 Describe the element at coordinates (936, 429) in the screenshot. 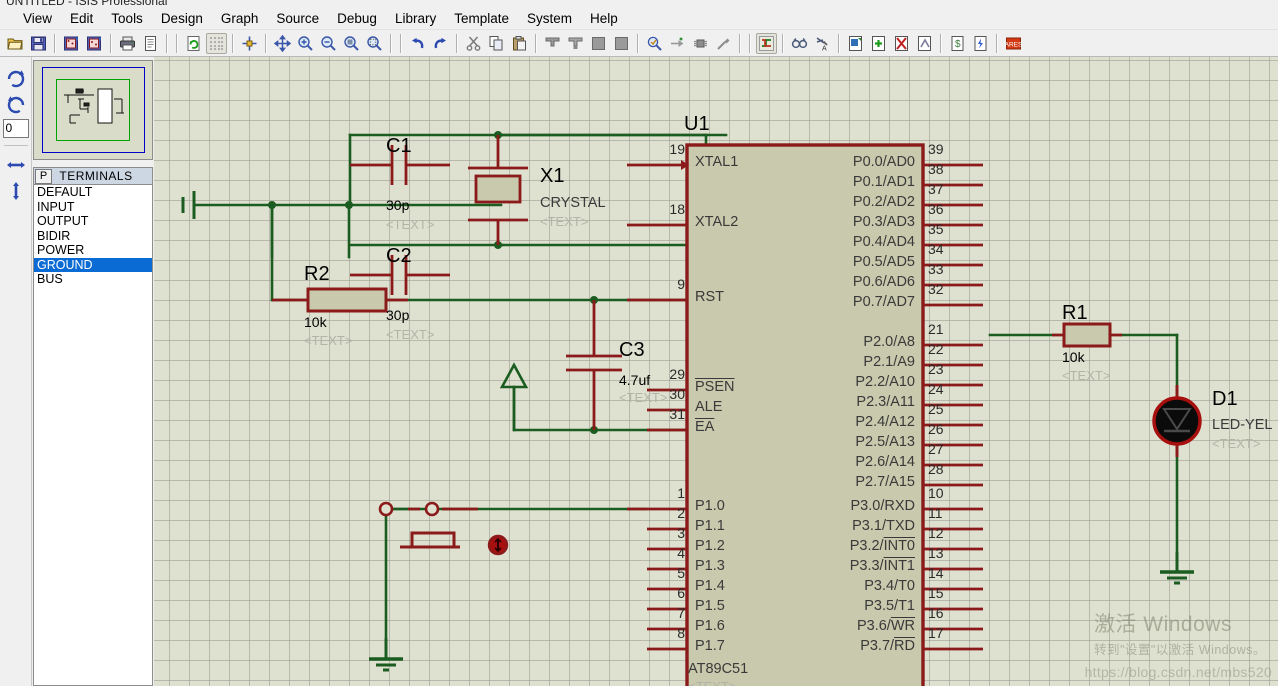

I see `pin-number-26: 26` at that location.